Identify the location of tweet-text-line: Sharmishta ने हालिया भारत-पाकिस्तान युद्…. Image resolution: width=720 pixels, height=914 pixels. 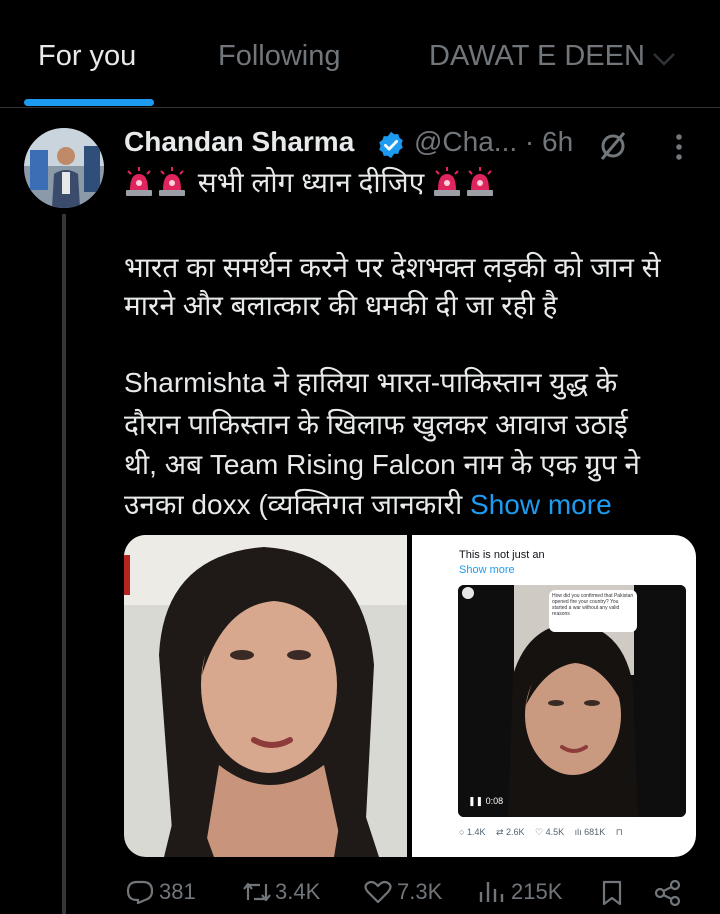
(371, 382).